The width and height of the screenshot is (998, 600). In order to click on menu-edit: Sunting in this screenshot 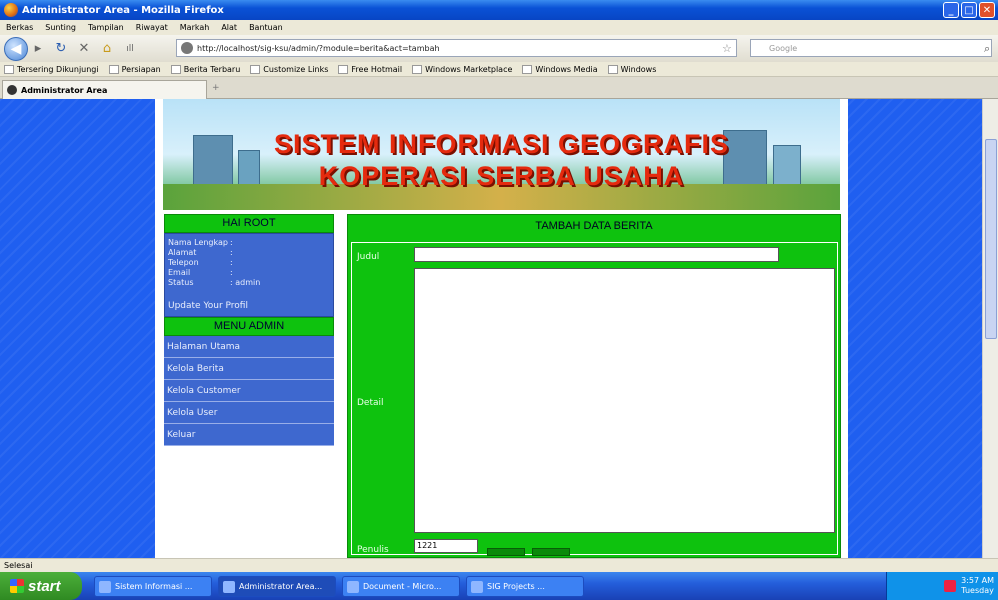, I will do `click(60, 27)`.